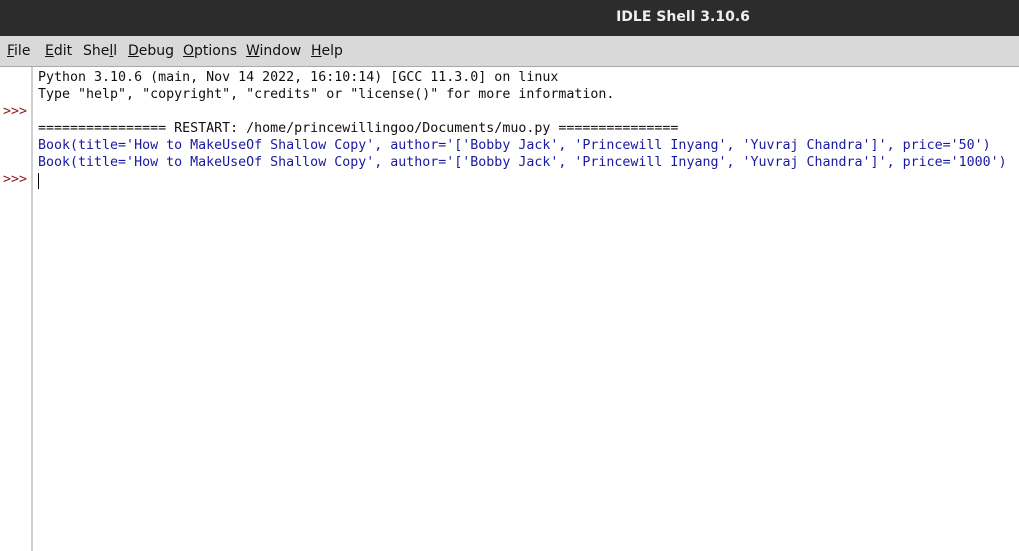 The height and width of the screenshot is (551, 1019). Describe the element at coordinates (327, 51) in the screenshot. I see `menu-help: Help` at that location.